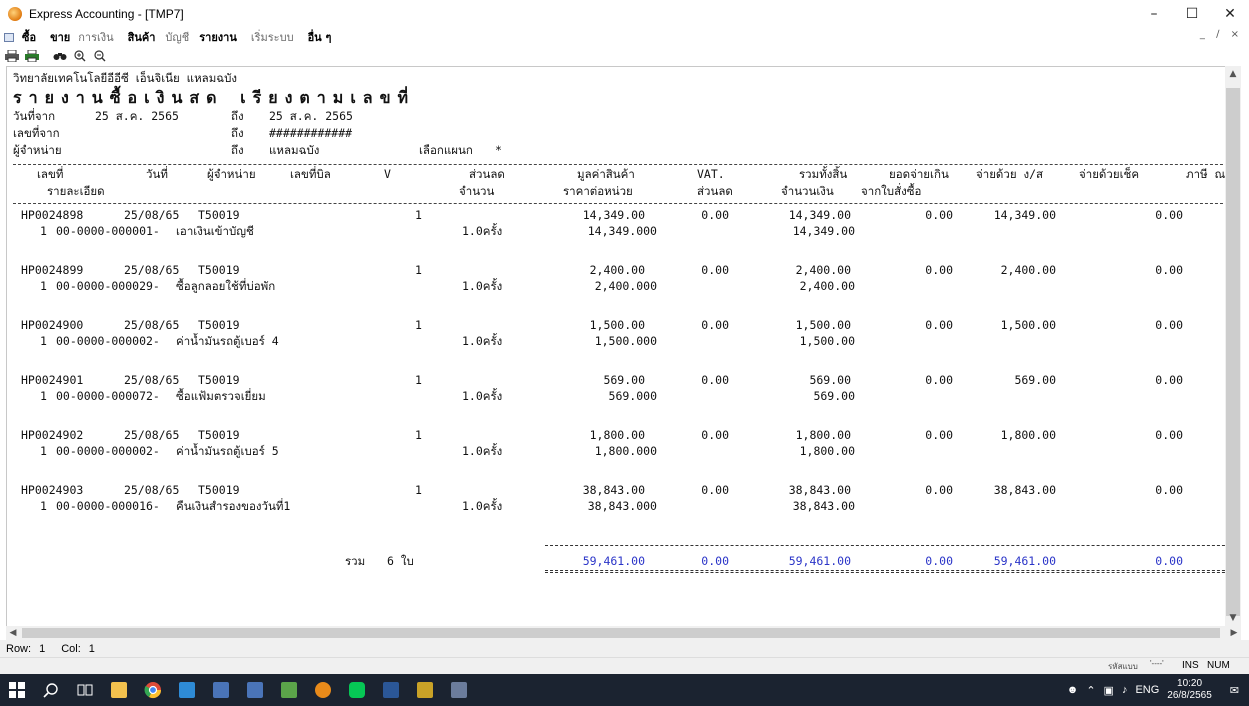 The height and width of the screenshot is (706, 1249). What do you see at coordinates (1073, 690) in the screenshot?
I see `people-icon: ☻` at bounding box center [1073, 690].